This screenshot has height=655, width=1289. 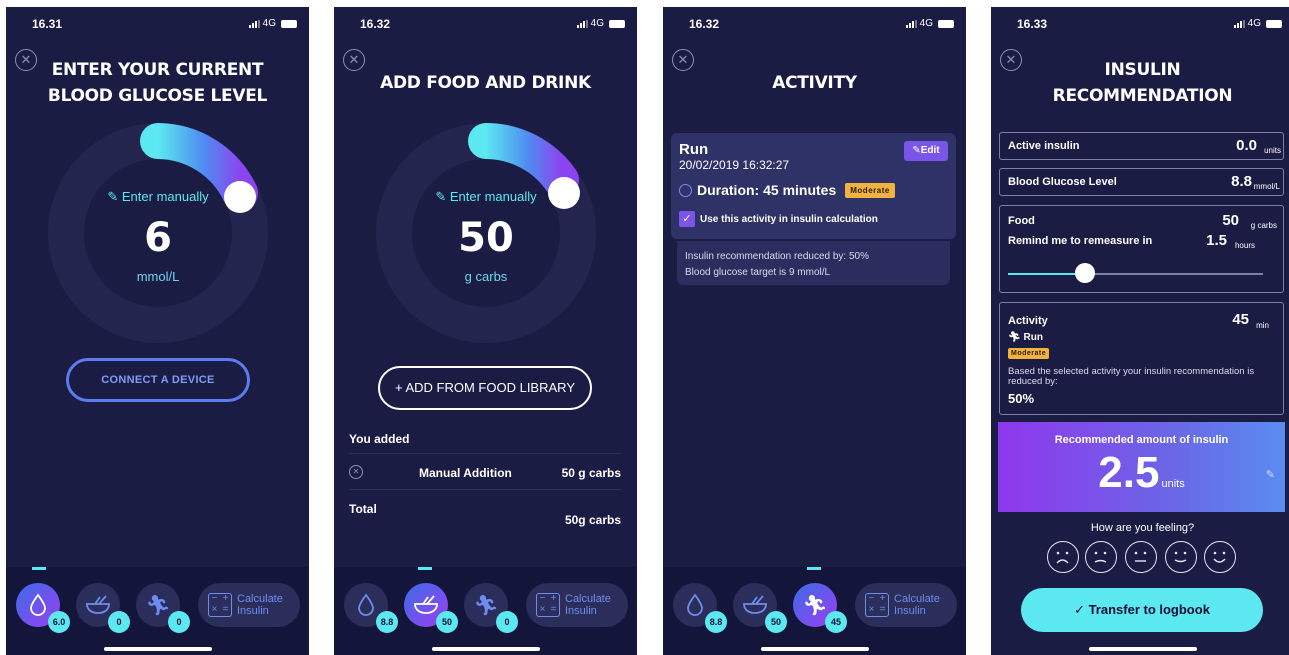 I want to click on transfer-to-logbook-button: ✓ Transfer to logbook, so click(x=1142, y=610).